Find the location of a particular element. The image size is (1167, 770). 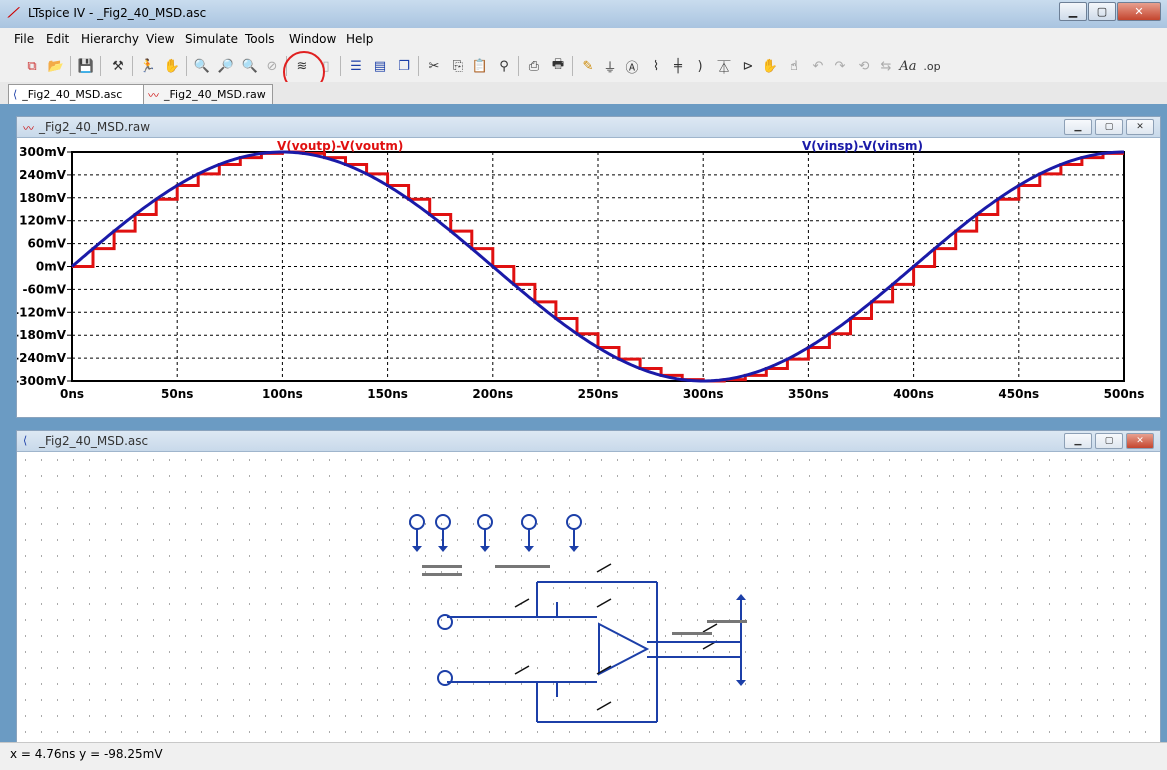

draw-wire-icon: ✎ is located at coordinates (588, 66).